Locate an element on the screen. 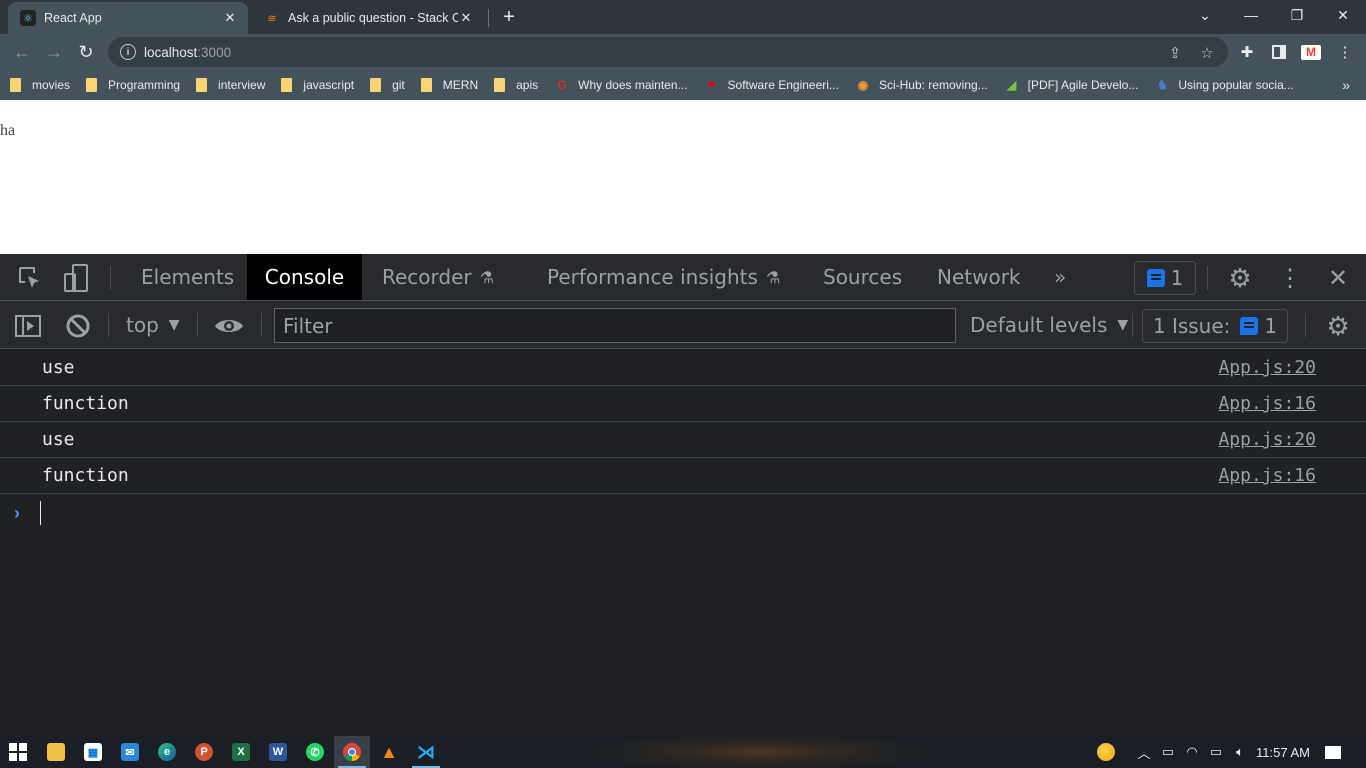  more-menu-icon: ⋮ is located at coordinates (1345, 52).